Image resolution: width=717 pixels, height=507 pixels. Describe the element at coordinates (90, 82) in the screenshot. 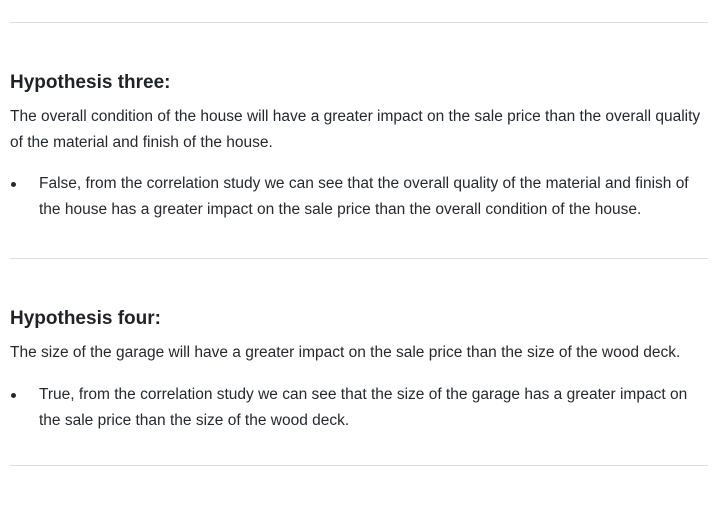

I see `hypothesis-three-heading: Hypothesis three:` at that location.